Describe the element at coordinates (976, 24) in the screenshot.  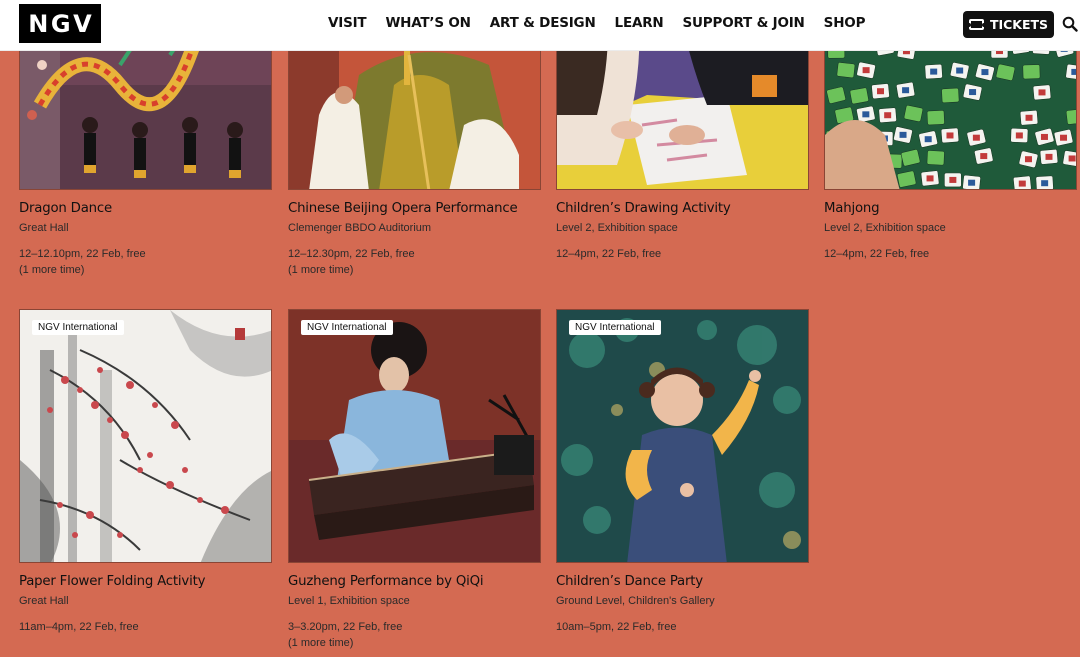
I see `ticket-icon` at that location.